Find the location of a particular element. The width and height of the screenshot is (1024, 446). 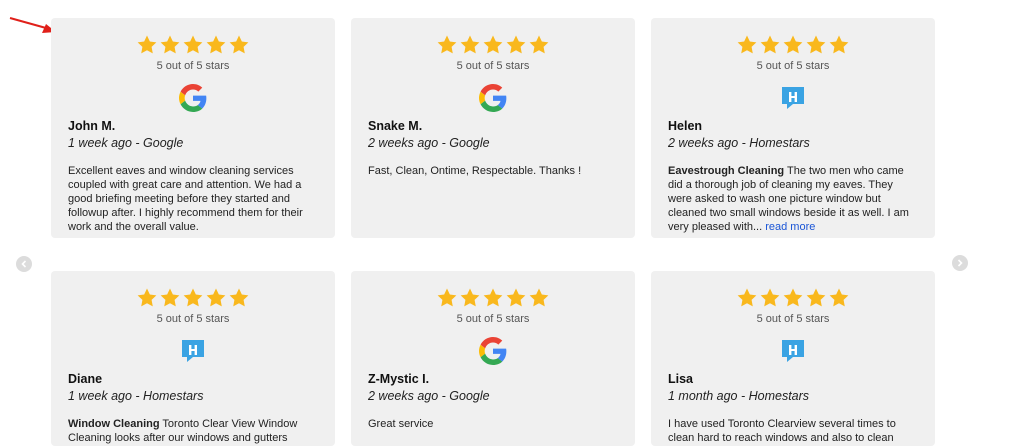

reviewer-name: Lisa is located at coordinates (681, 379).